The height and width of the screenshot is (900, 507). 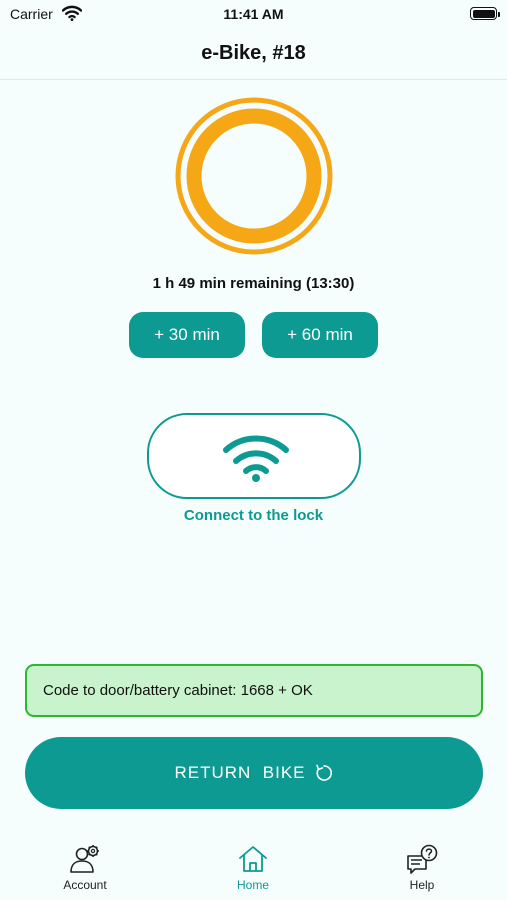 I want to click on status-time: 11:41 AM, so click(x=253, y=14).